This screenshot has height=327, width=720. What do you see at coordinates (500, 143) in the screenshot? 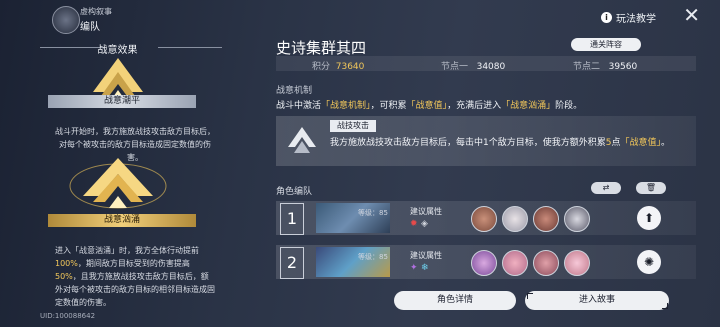
I see `skill-description: 我方施放战技攻击敌方目标后，每击中1个敌方目标，使我方额外积累5点「战意值」。` at bounding box center [500, 143].